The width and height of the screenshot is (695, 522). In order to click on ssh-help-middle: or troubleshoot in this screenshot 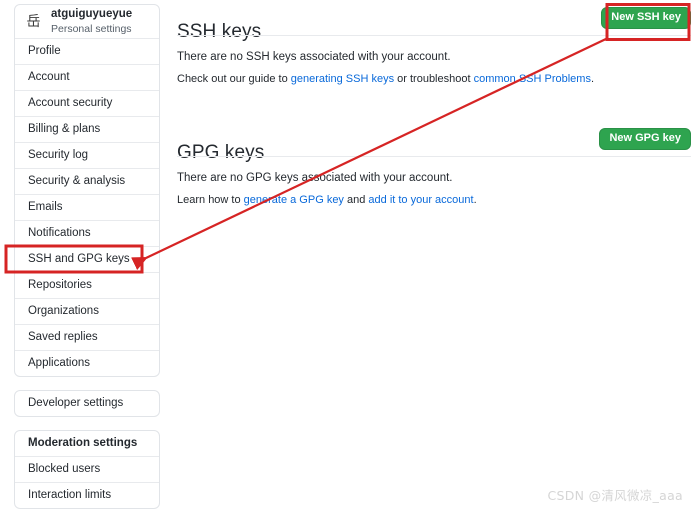, I will do `click(434, 79)`.